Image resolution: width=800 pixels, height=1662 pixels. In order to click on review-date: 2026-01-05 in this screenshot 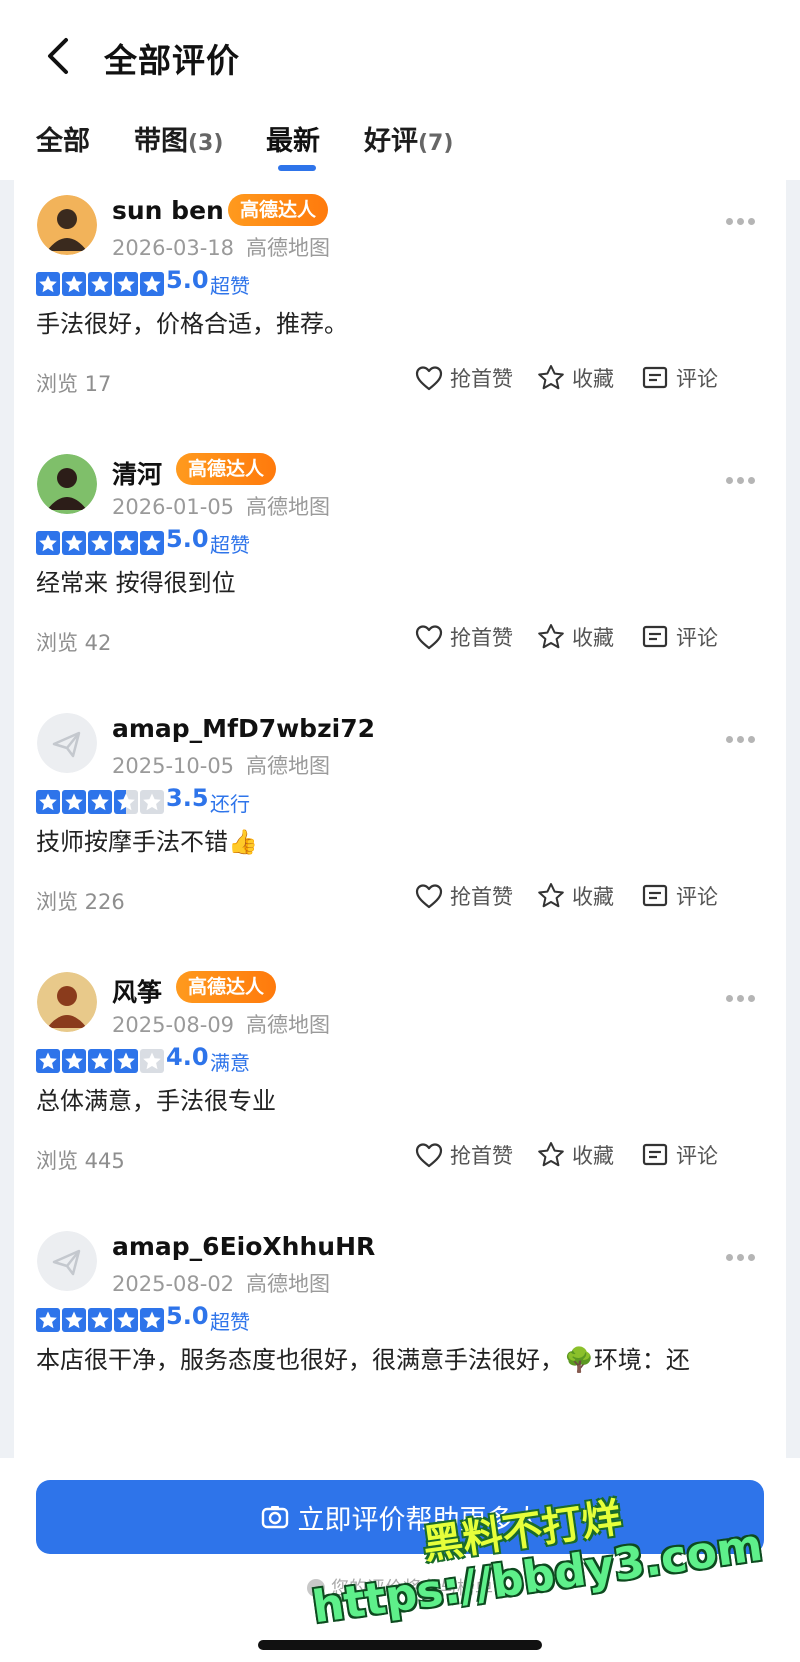, I will do `click(173, 507)`.